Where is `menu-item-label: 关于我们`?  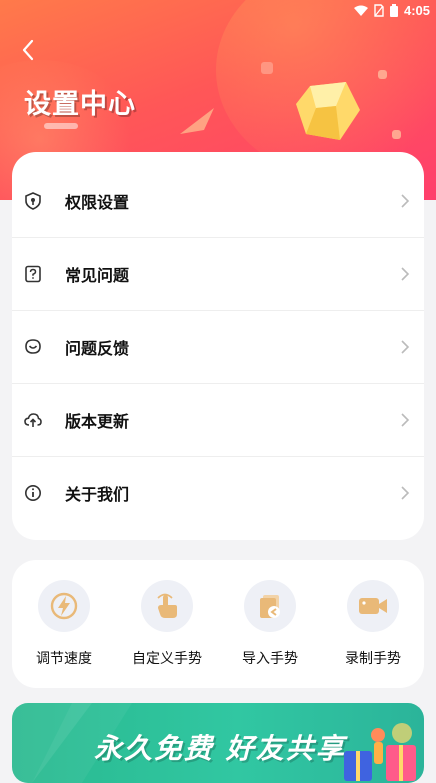 menu-item-label: 关于我们 is located at coordinates (97, 494).